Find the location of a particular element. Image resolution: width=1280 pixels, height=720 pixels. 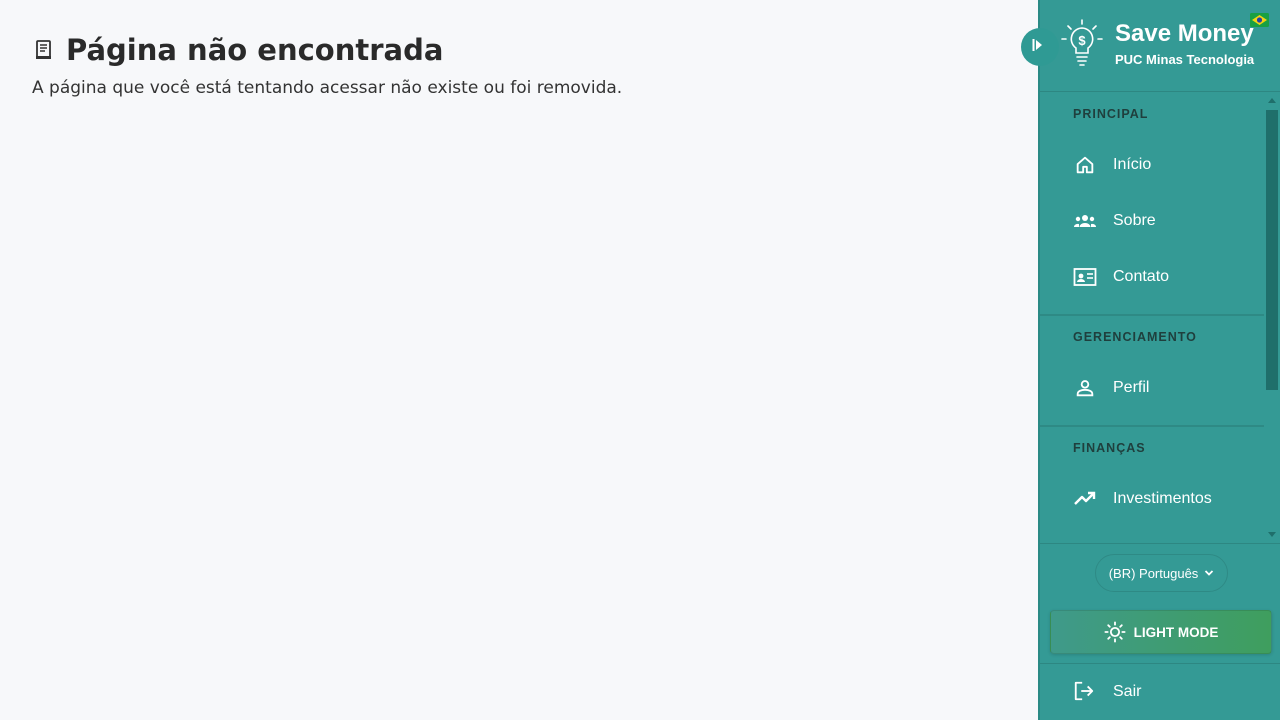

home-icon is located at coordinates (1085, 165).